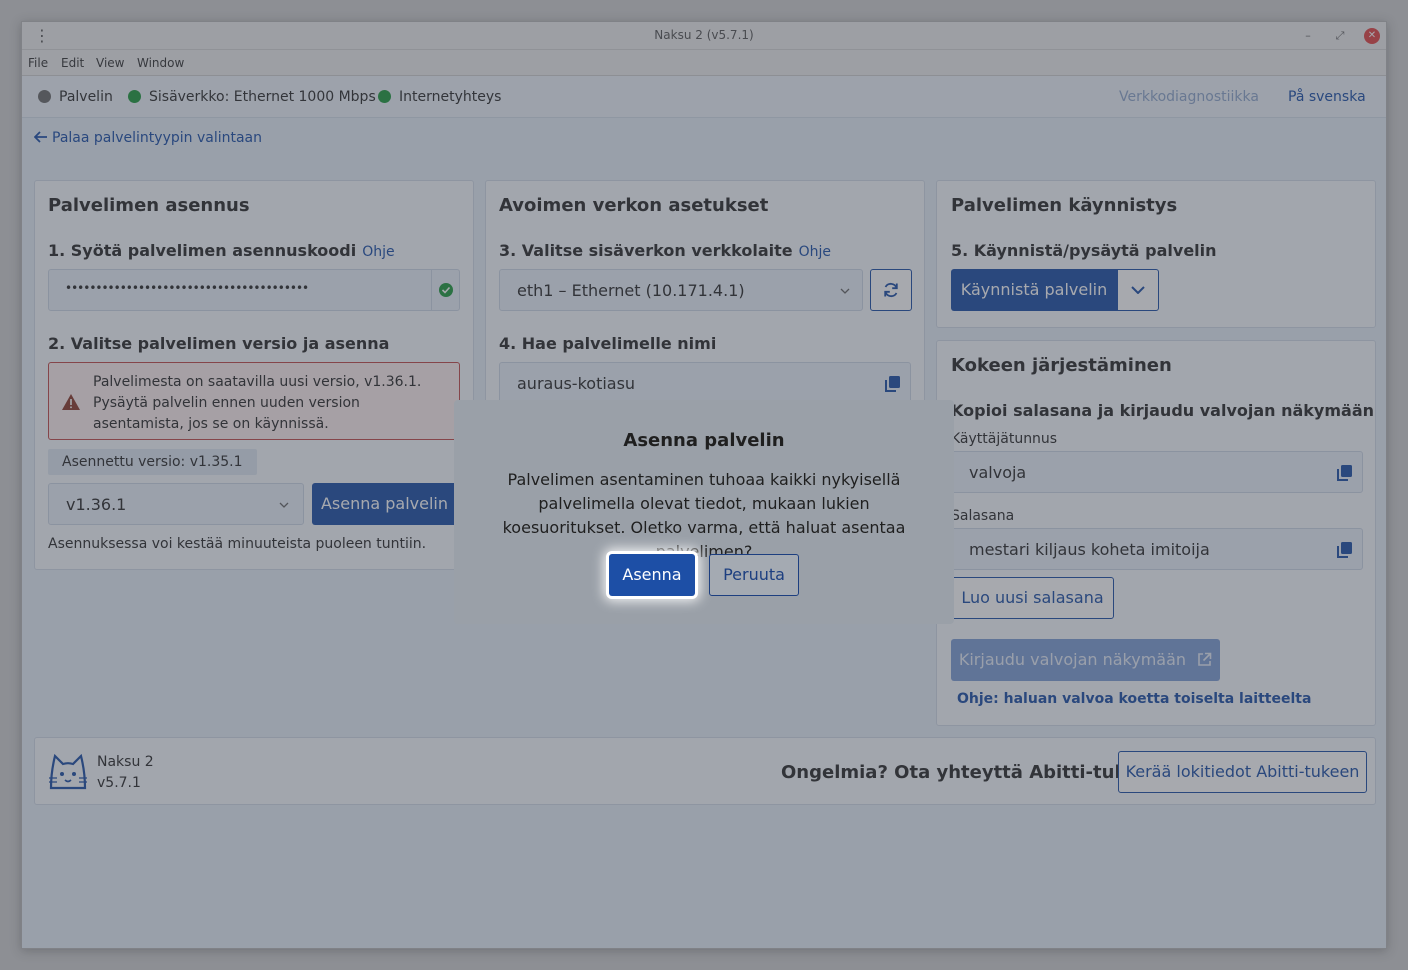  I want to click on confirm-install-button: Asenna, so click(652, 575).